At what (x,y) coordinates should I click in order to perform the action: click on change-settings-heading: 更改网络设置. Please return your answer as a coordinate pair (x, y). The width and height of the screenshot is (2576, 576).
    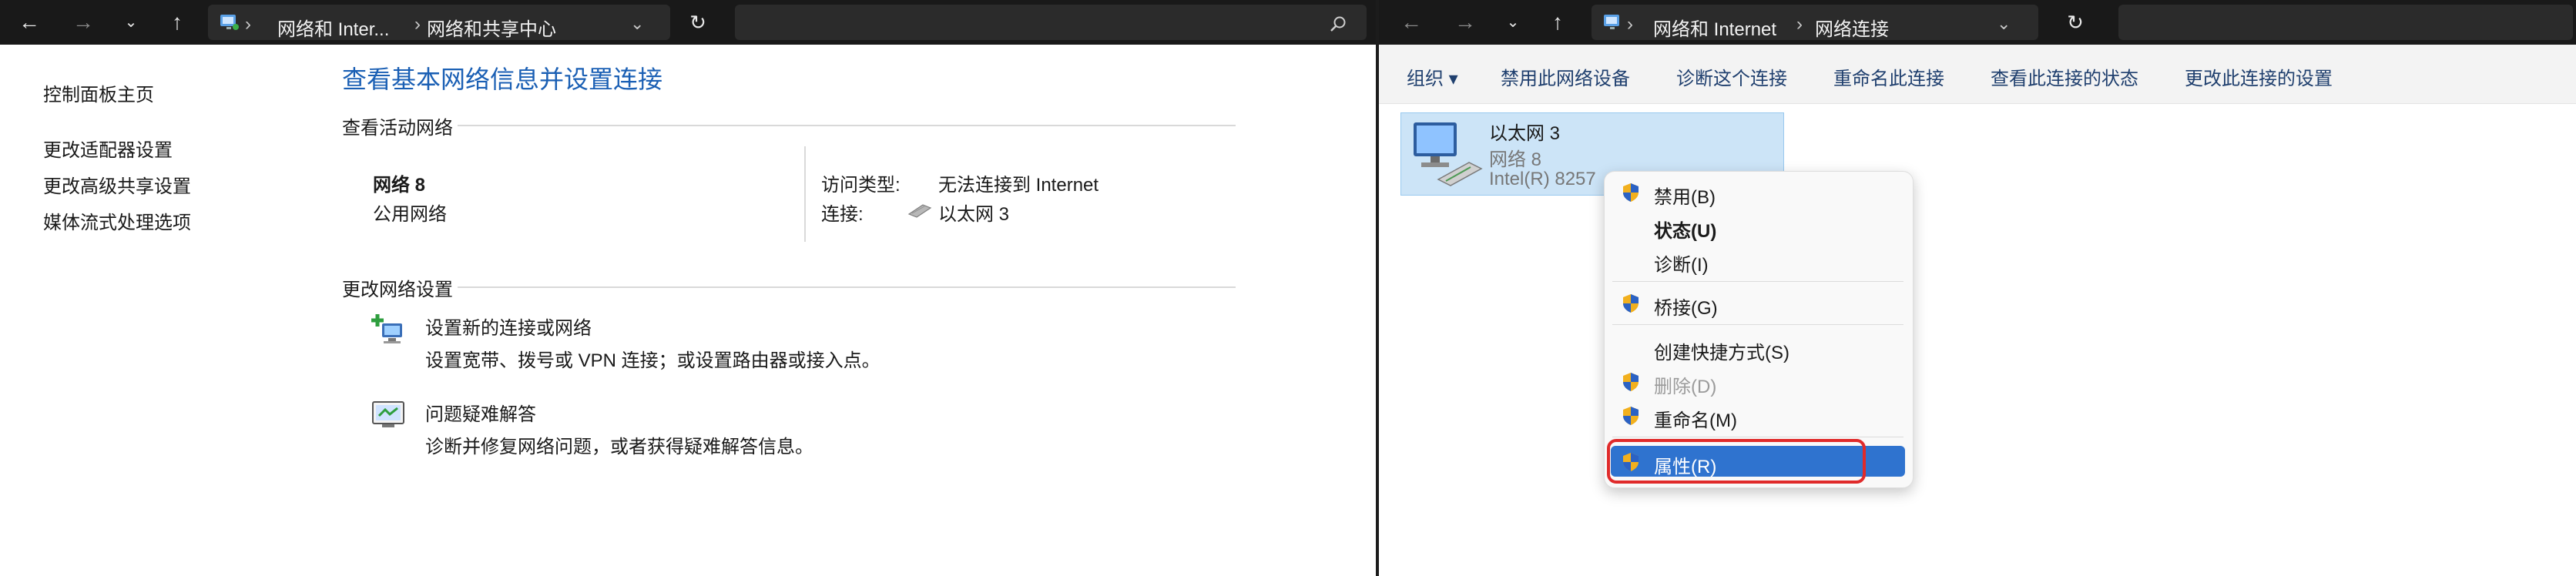
    Looking at the image, I should click on (397, 290).